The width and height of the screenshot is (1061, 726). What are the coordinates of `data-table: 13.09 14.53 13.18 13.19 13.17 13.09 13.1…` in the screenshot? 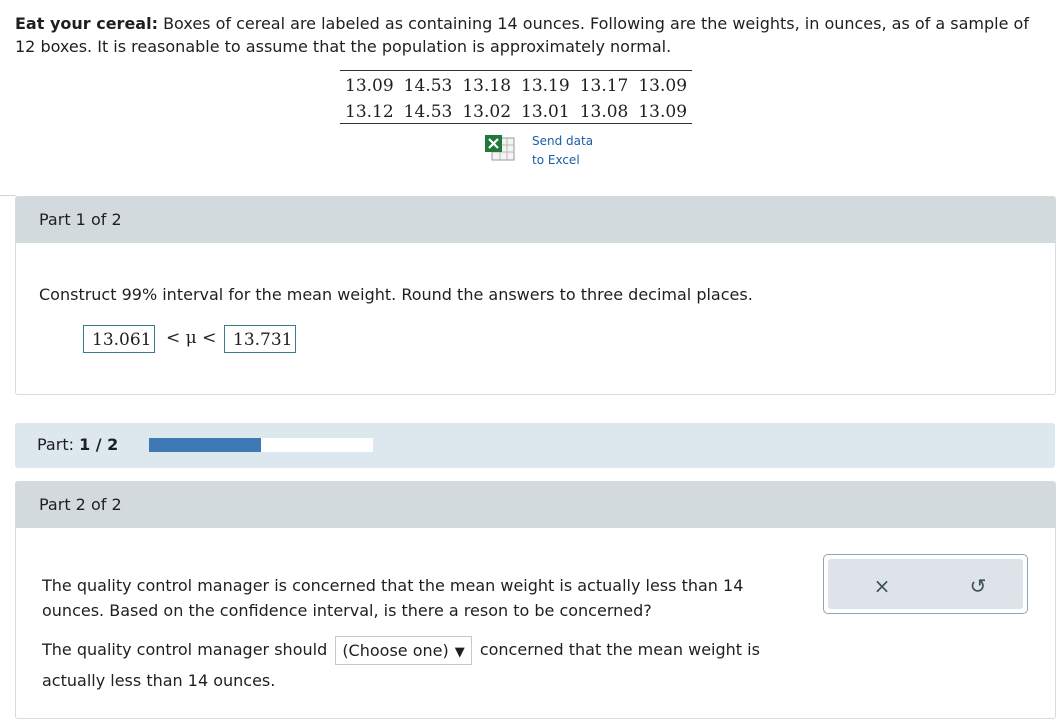 It's located at (516, 97).